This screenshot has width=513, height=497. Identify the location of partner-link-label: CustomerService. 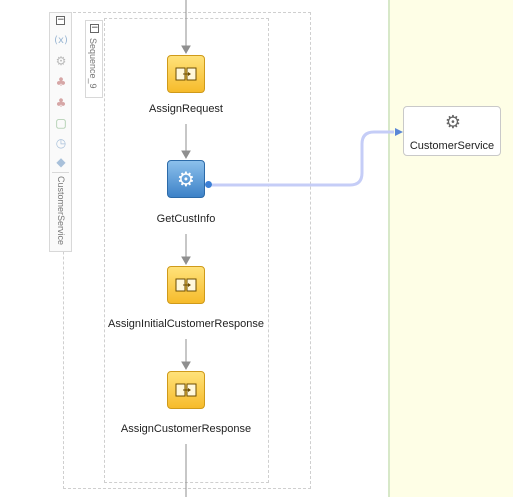
(452, 146).